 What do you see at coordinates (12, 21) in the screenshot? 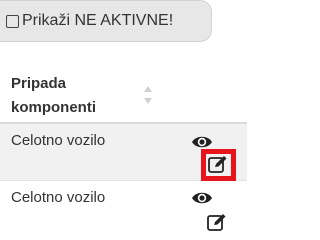
I see `checkbox-icon` at bounding box center [12, 21].